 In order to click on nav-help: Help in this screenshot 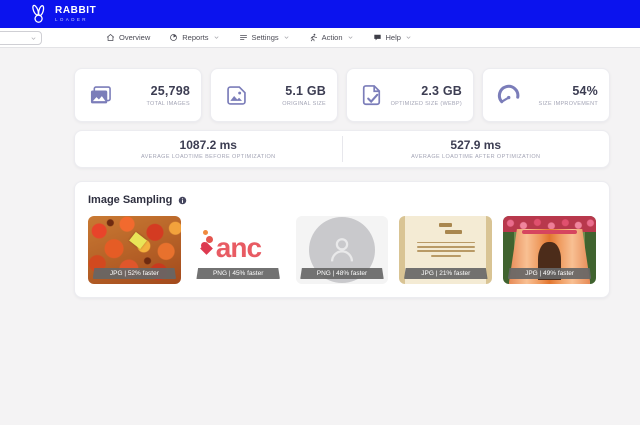, I will do `click(392, 37)`.